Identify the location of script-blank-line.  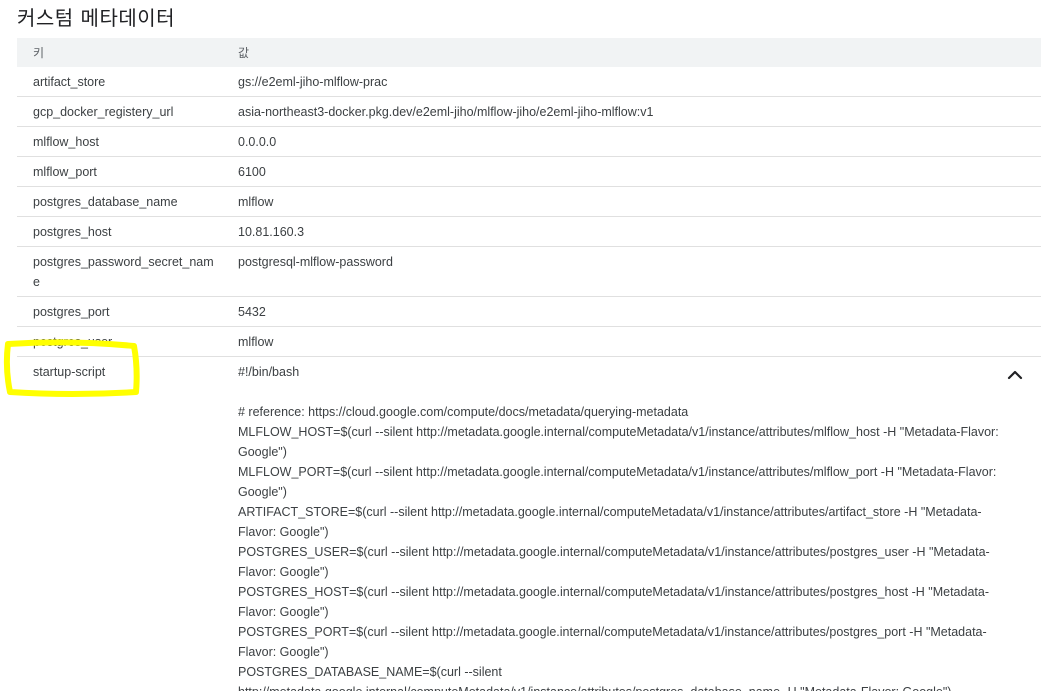
(619, 392).